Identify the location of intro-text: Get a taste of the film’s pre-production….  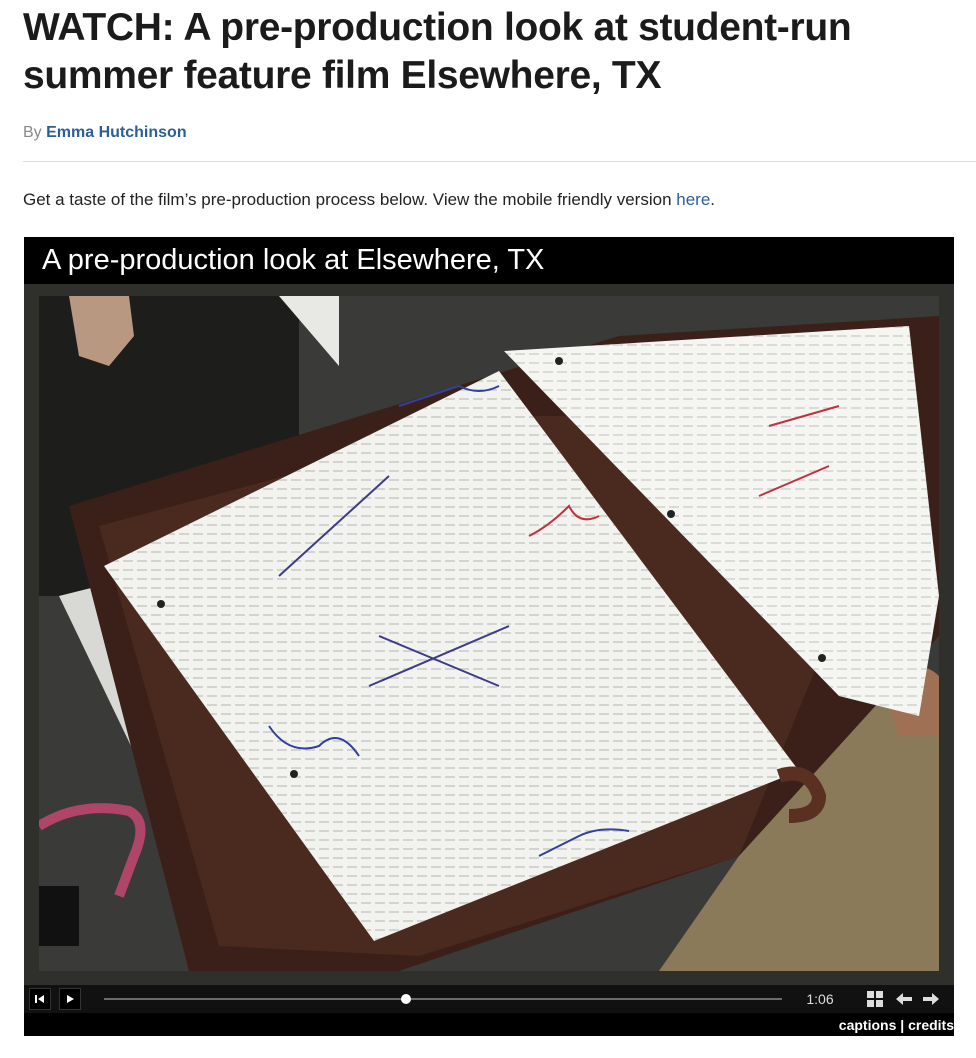
(350, 199).